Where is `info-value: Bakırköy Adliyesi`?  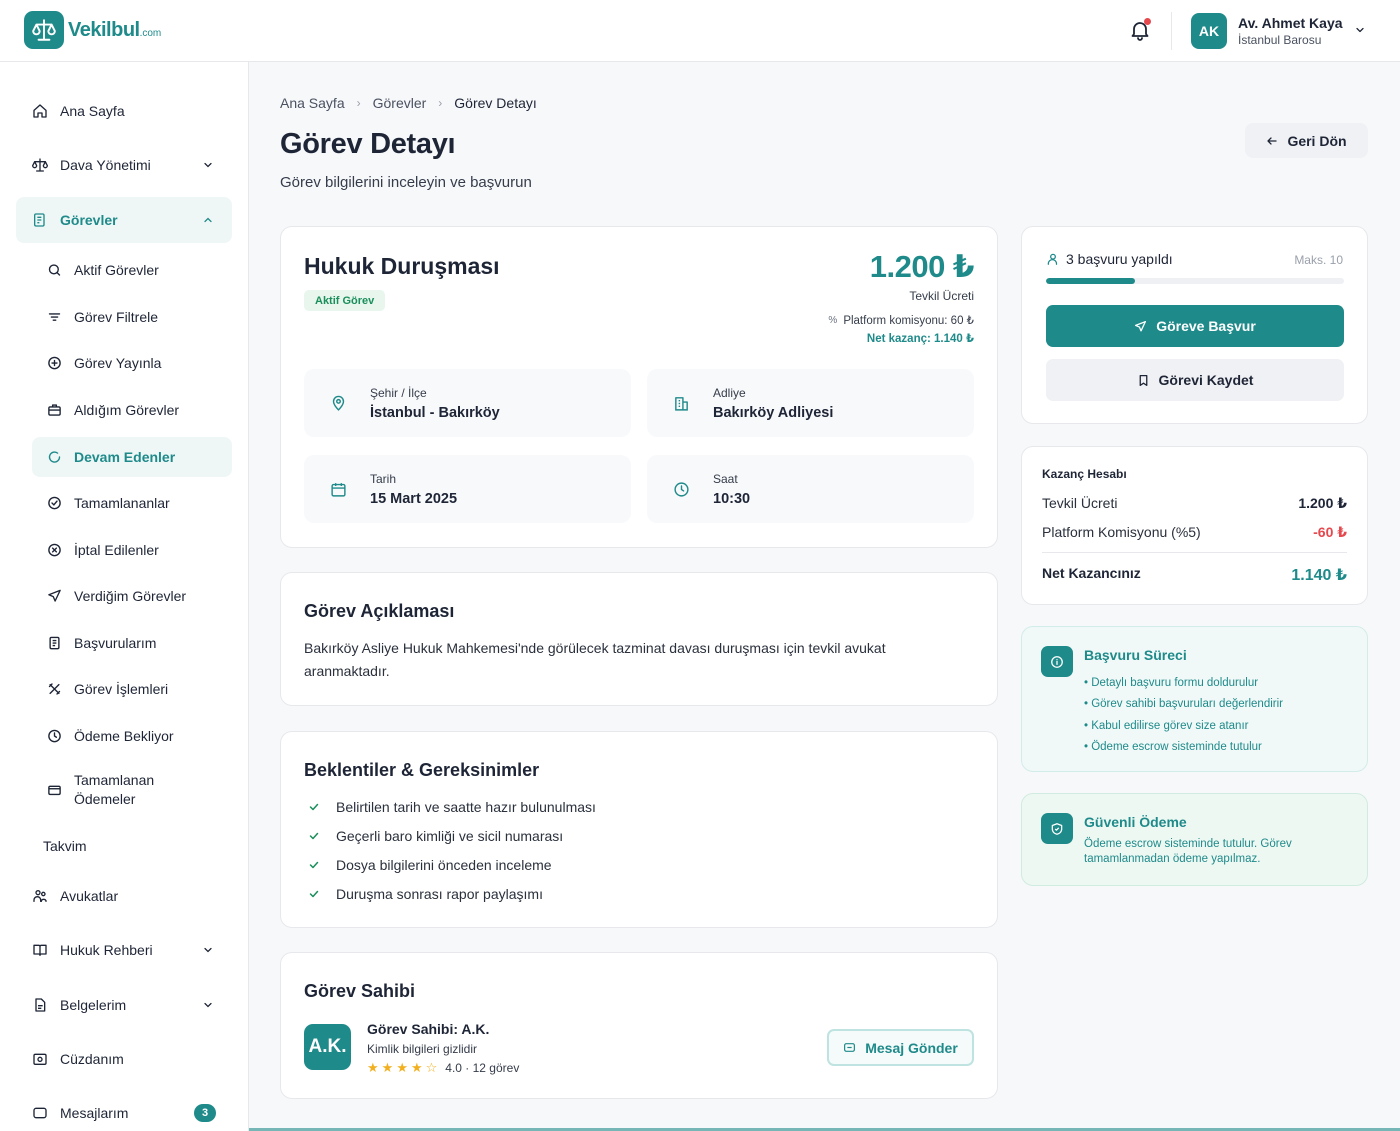
info-value: Bakırköy Adliyesi is located at coordinates (773, 413).